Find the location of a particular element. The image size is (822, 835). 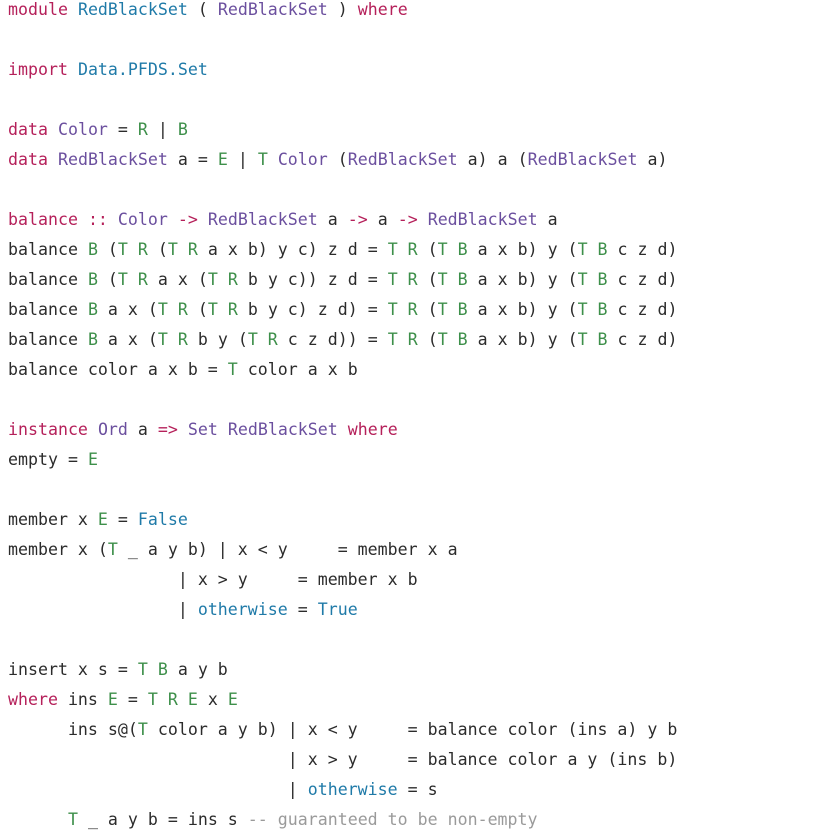

code-line: | otherwise = s is located at coordinates (343, 790).